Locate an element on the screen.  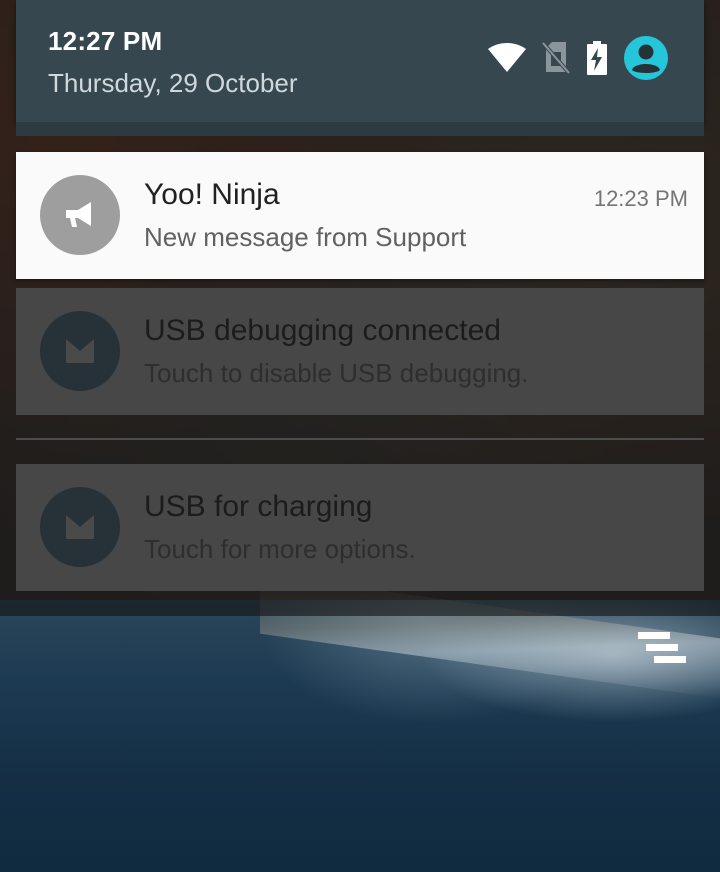
header-bottom-strip is located at coordinates (360, 129).